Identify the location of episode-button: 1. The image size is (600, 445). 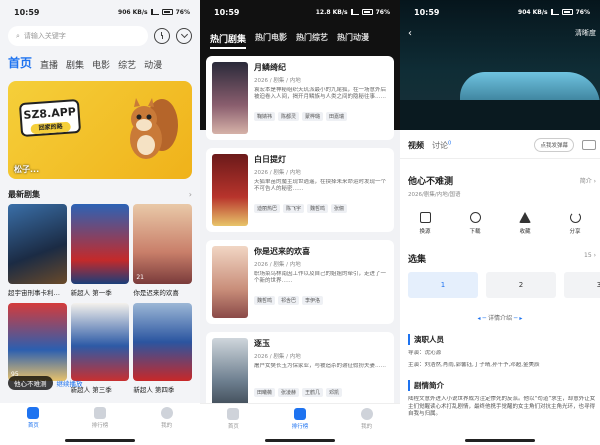
(443, 285).